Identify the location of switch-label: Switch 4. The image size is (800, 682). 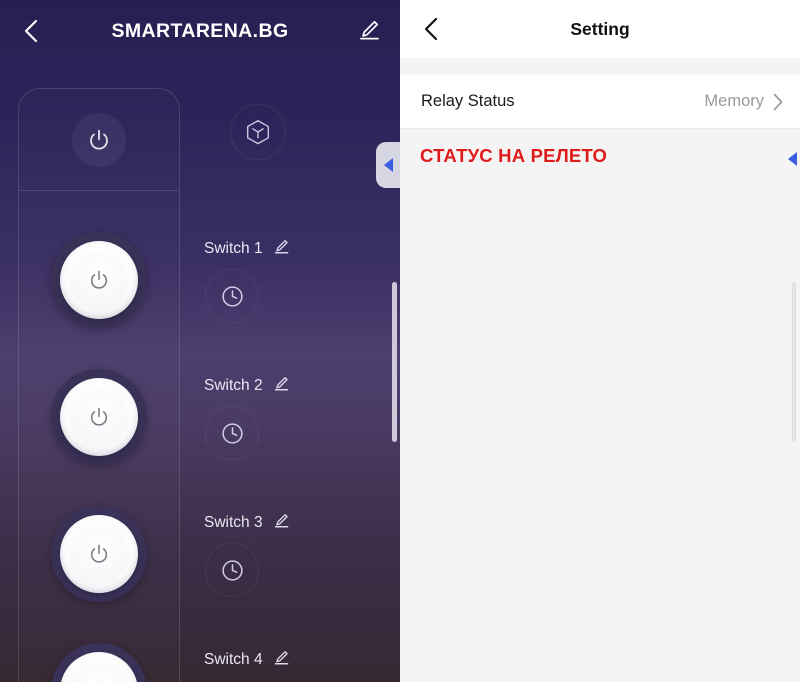
(233, 659).